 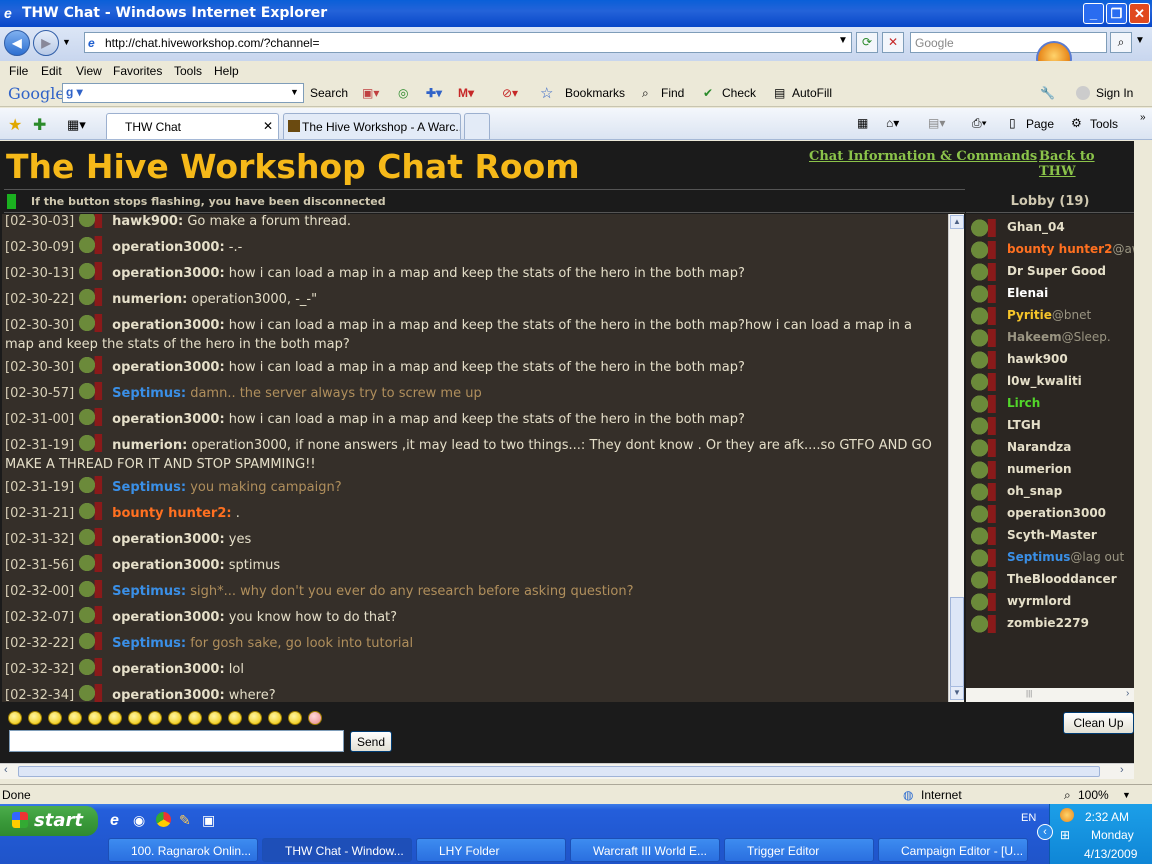 What do you see at coordinates (1093, 795) in the screenshot?
I see `zoom-level: 100%` at bounding box center [1093, 795].